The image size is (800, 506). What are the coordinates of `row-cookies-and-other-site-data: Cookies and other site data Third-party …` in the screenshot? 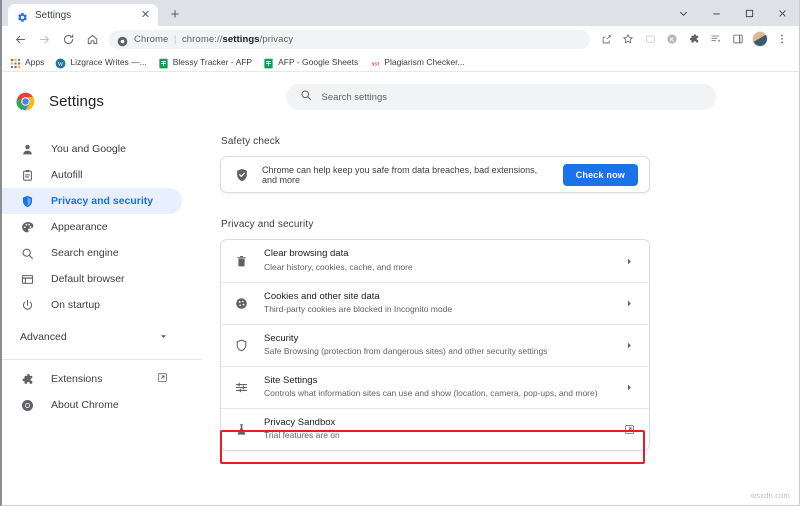 It's located at (435, 303).